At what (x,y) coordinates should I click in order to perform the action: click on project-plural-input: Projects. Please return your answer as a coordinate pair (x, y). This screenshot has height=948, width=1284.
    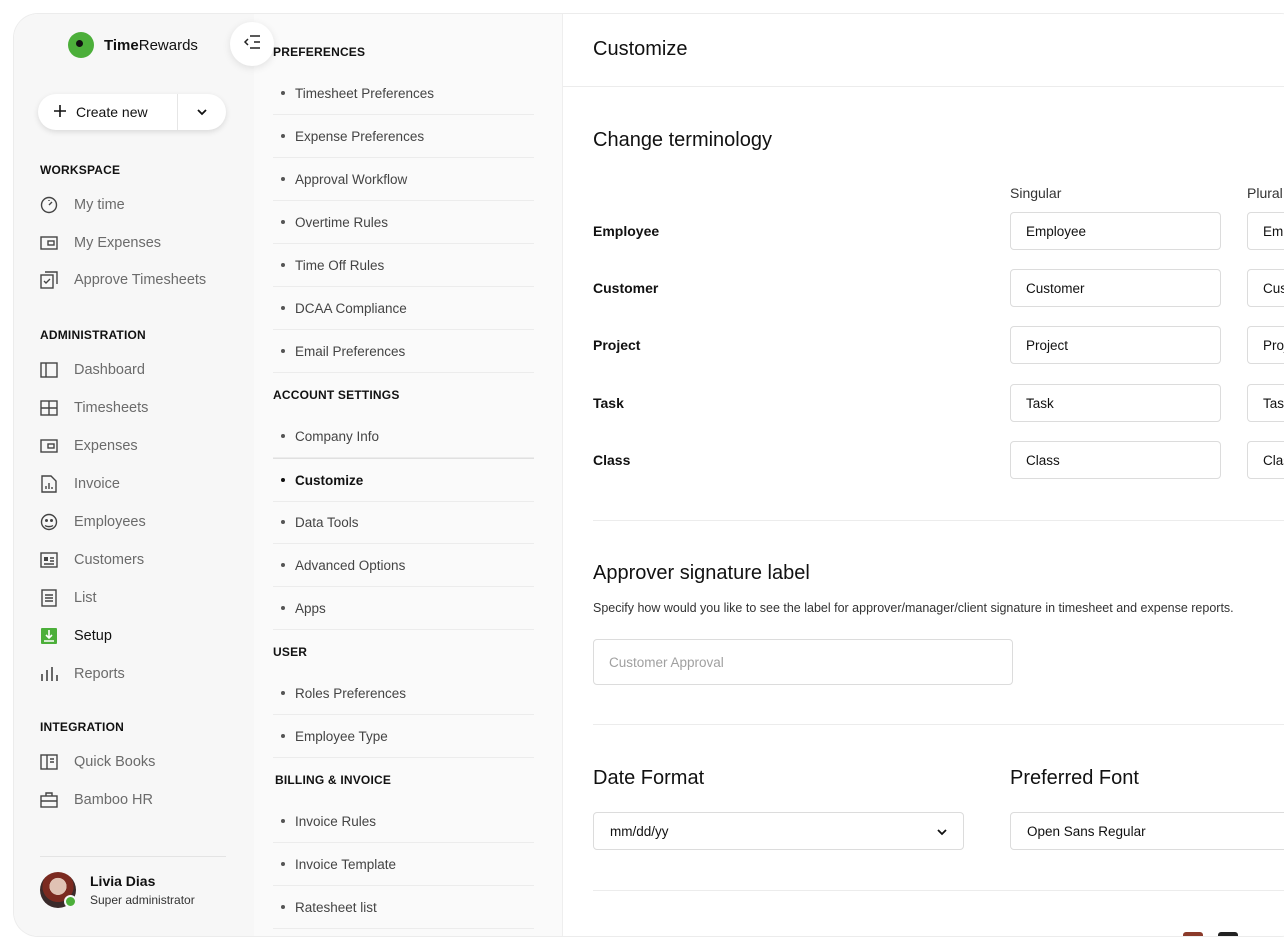
    Looking at the image, I should click on (1265, 345).